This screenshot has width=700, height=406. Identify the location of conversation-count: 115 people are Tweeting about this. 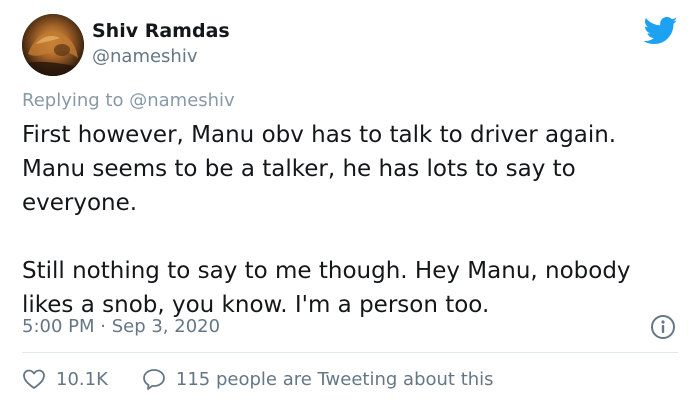
(334, 379).